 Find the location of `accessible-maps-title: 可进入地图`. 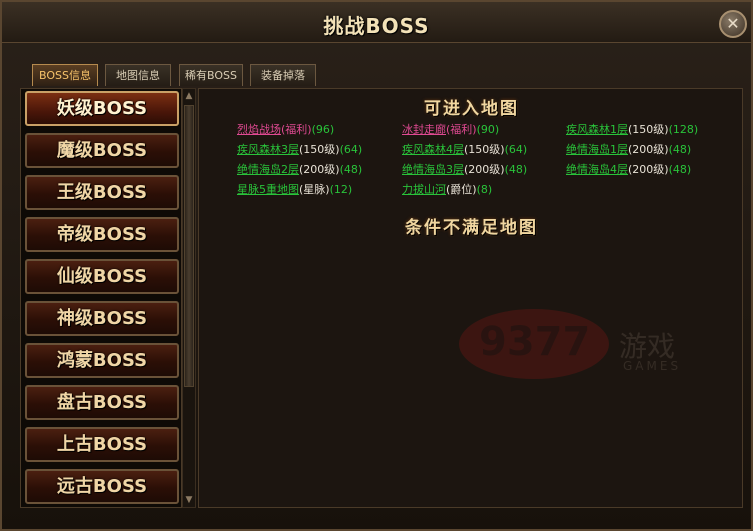

accessible-maps-title: 可进入地图 is located at coordinates (471, 109).